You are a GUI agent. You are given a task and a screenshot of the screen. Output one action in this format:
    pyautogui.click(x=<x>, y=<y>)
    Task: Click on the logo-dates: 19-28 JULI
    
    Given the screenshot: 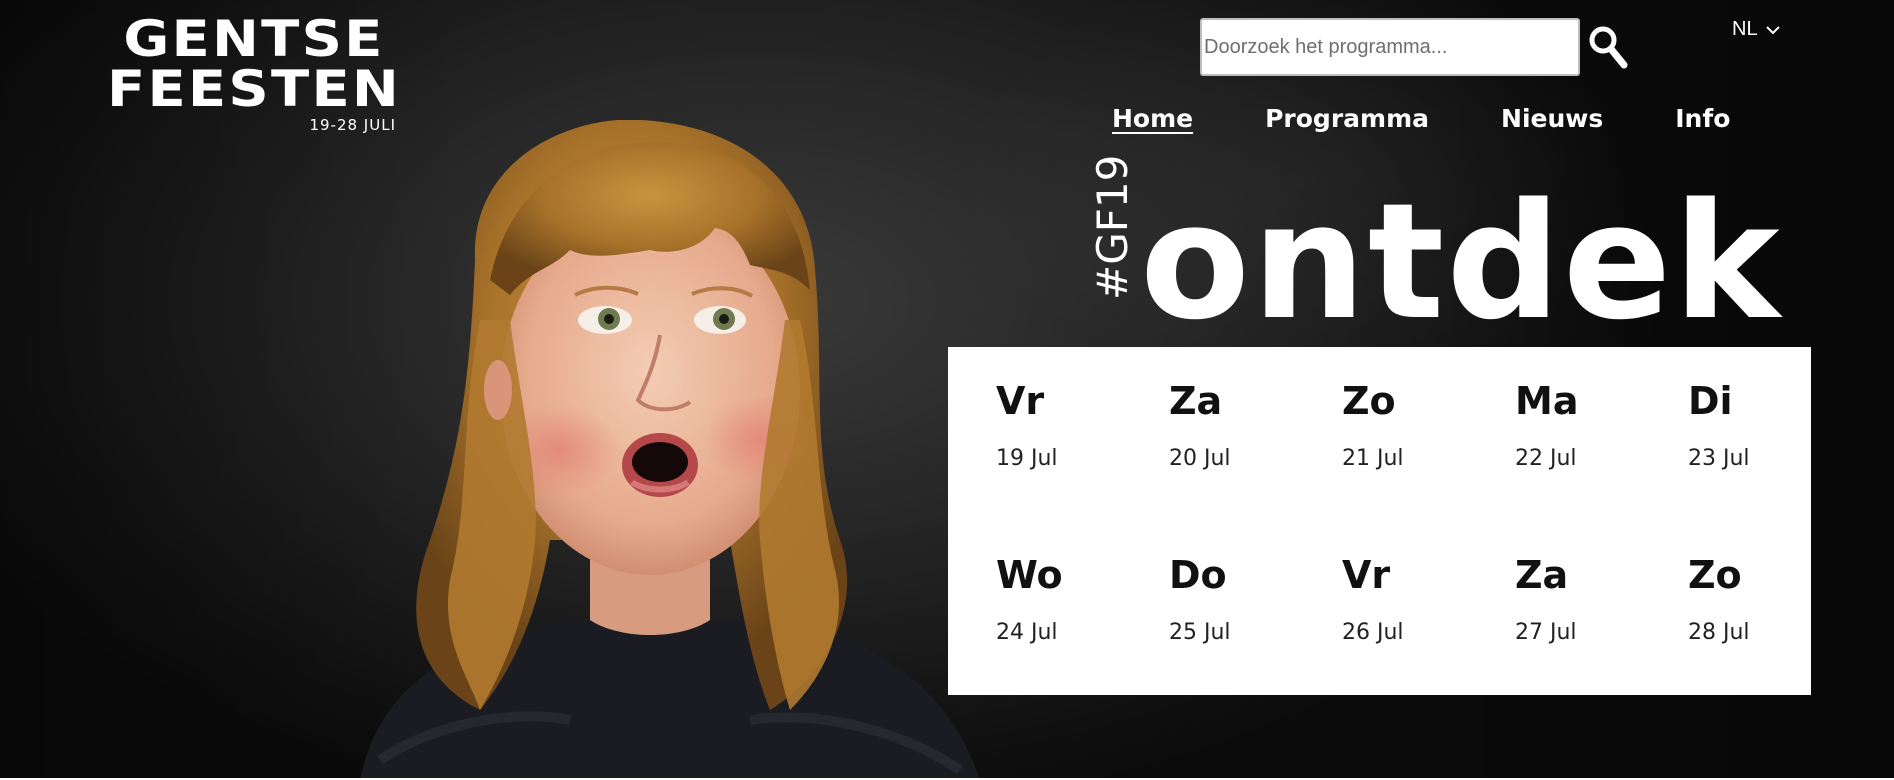 What is the action you would take?
    pyautogui.click(x=352, y=125)
    